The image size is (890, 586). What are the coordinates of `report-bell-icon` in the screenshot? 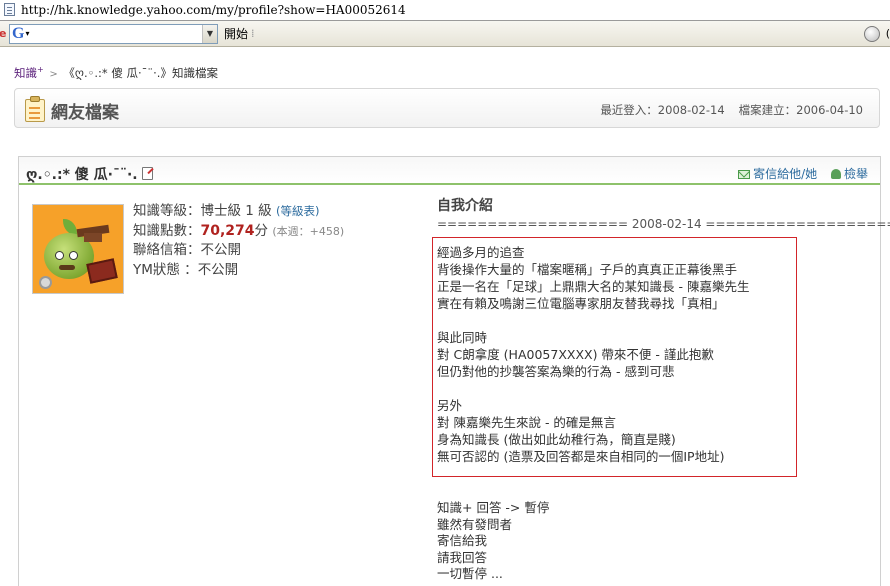 It's located at (835, 174).